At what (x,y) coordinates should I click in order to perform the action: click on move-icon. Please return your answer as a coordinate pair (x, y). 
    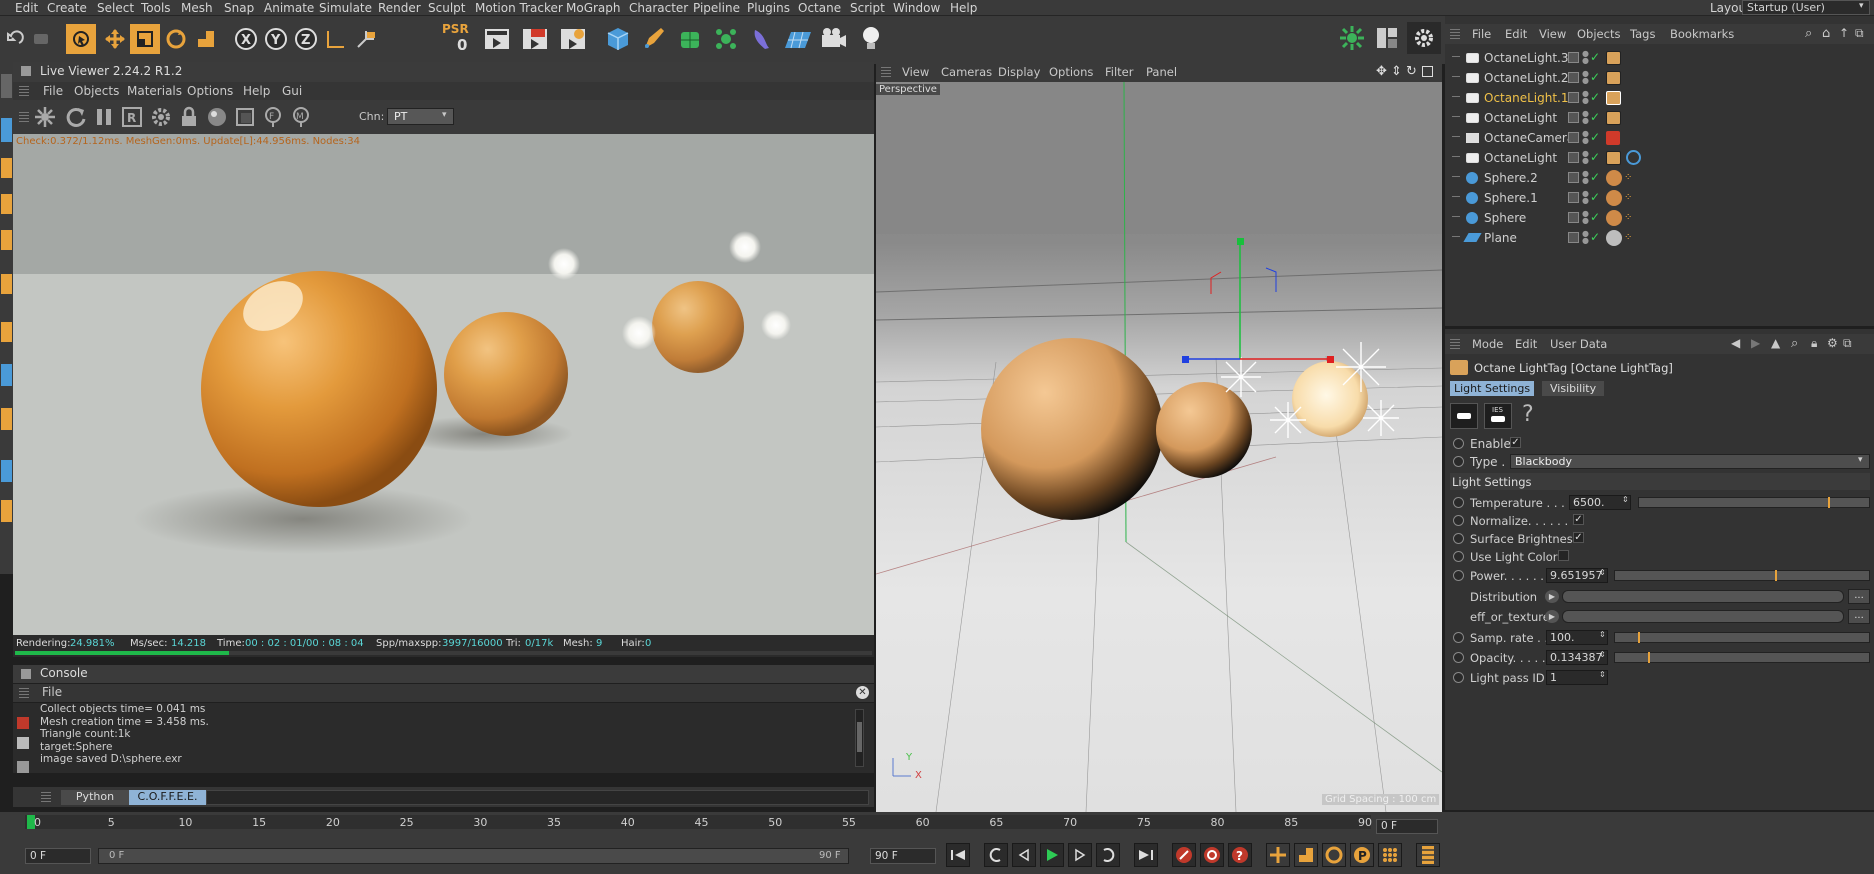
    Looking at the image, I should click on (115, 39).